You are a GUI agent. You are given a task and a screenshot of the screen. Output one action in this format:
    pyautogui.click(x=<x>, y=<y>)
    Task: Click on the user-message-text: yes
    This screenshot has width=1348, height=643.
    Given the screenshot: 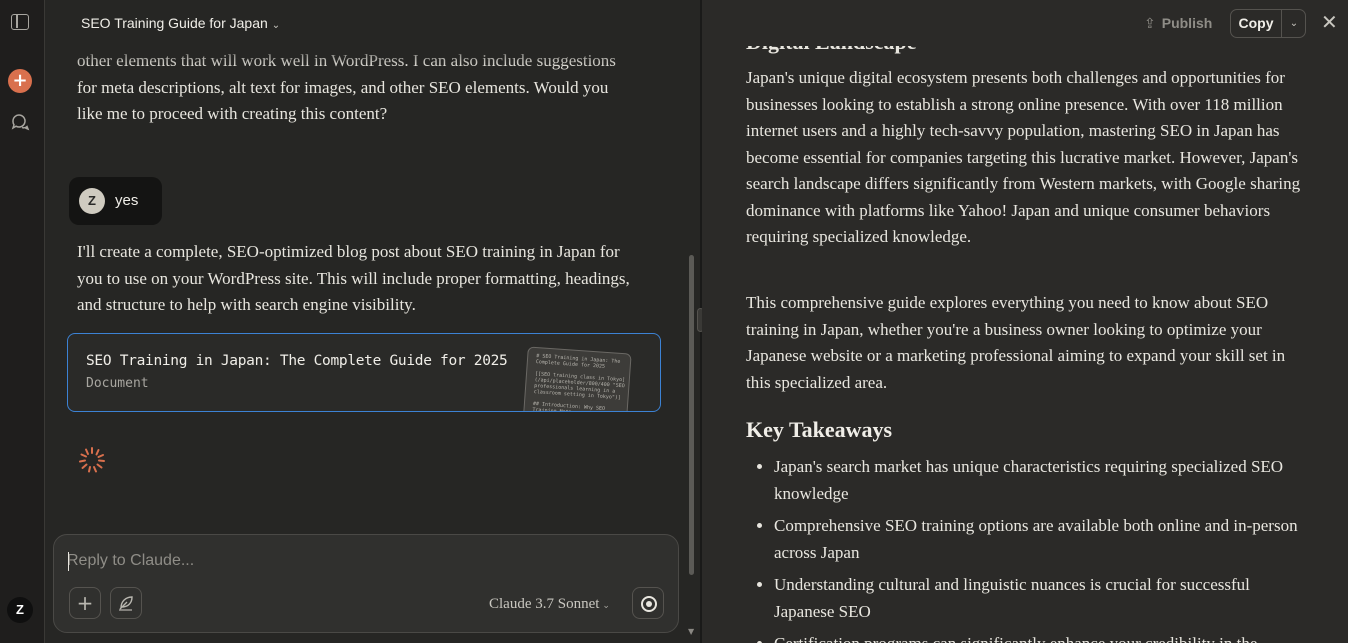 What is the action you would take?
    pyautogui.click(x=127, y=200)
    